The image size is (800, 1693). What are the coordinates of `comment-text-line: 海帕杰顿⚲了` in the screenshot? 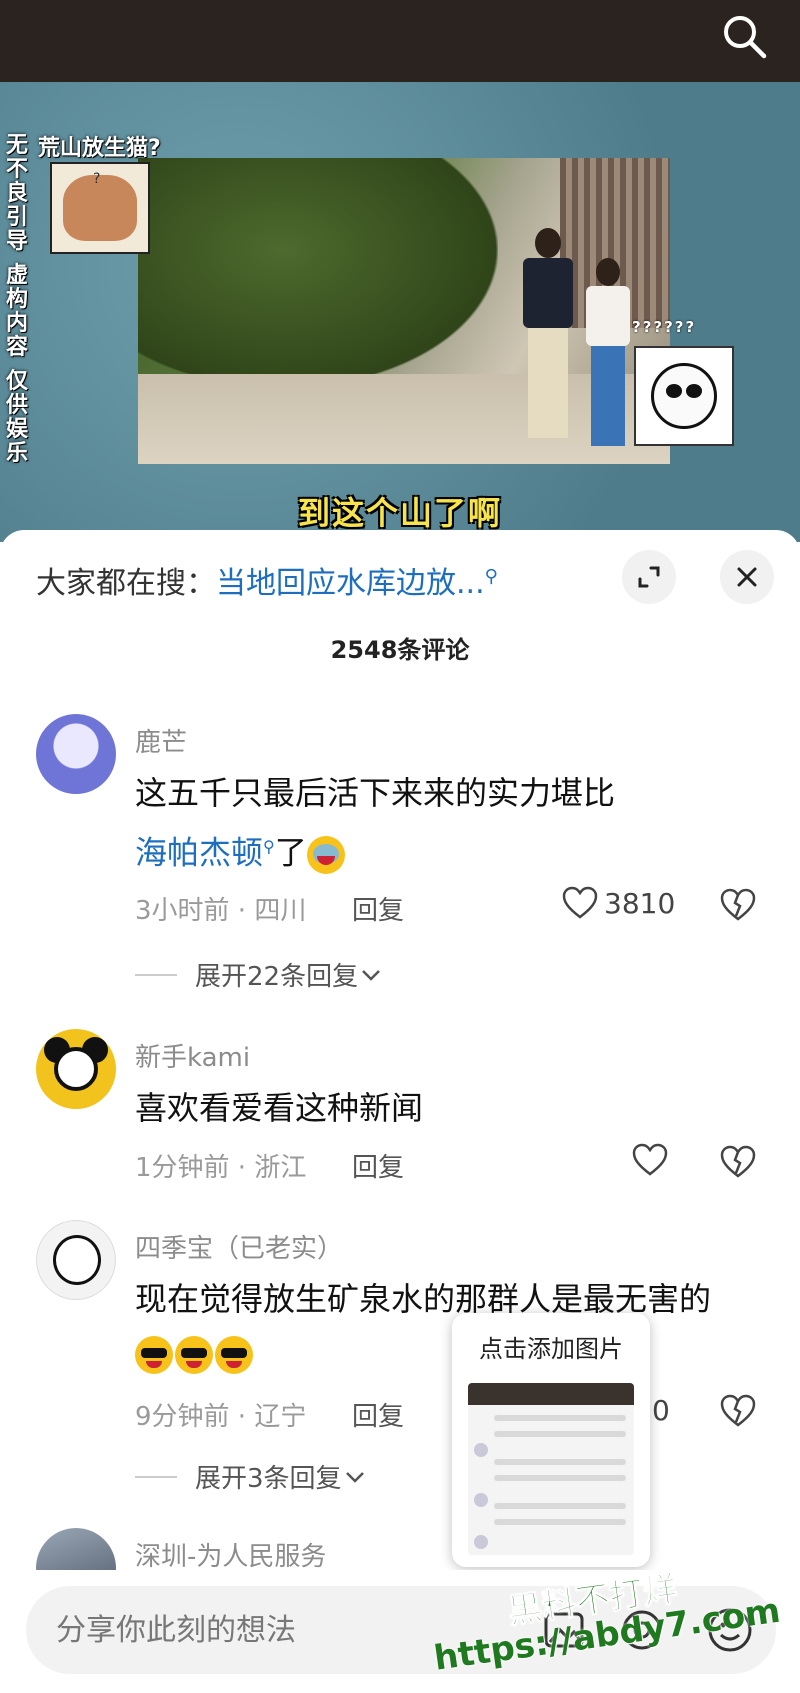 It's located at (375, 850).